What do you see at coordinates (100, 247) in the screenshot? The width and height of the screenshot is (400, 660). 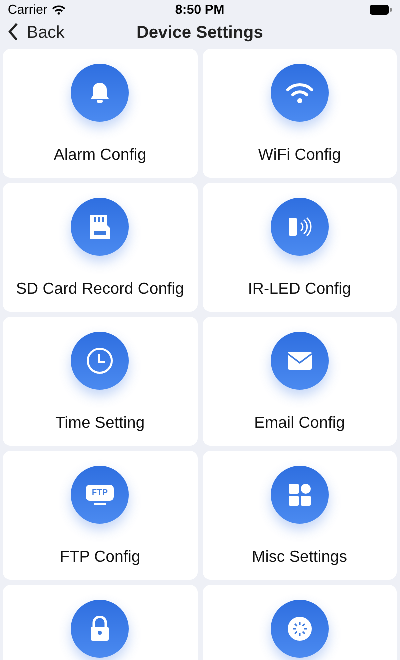 I see `settings-tile: SD Card Record Config` at bounding box center [100, 247].